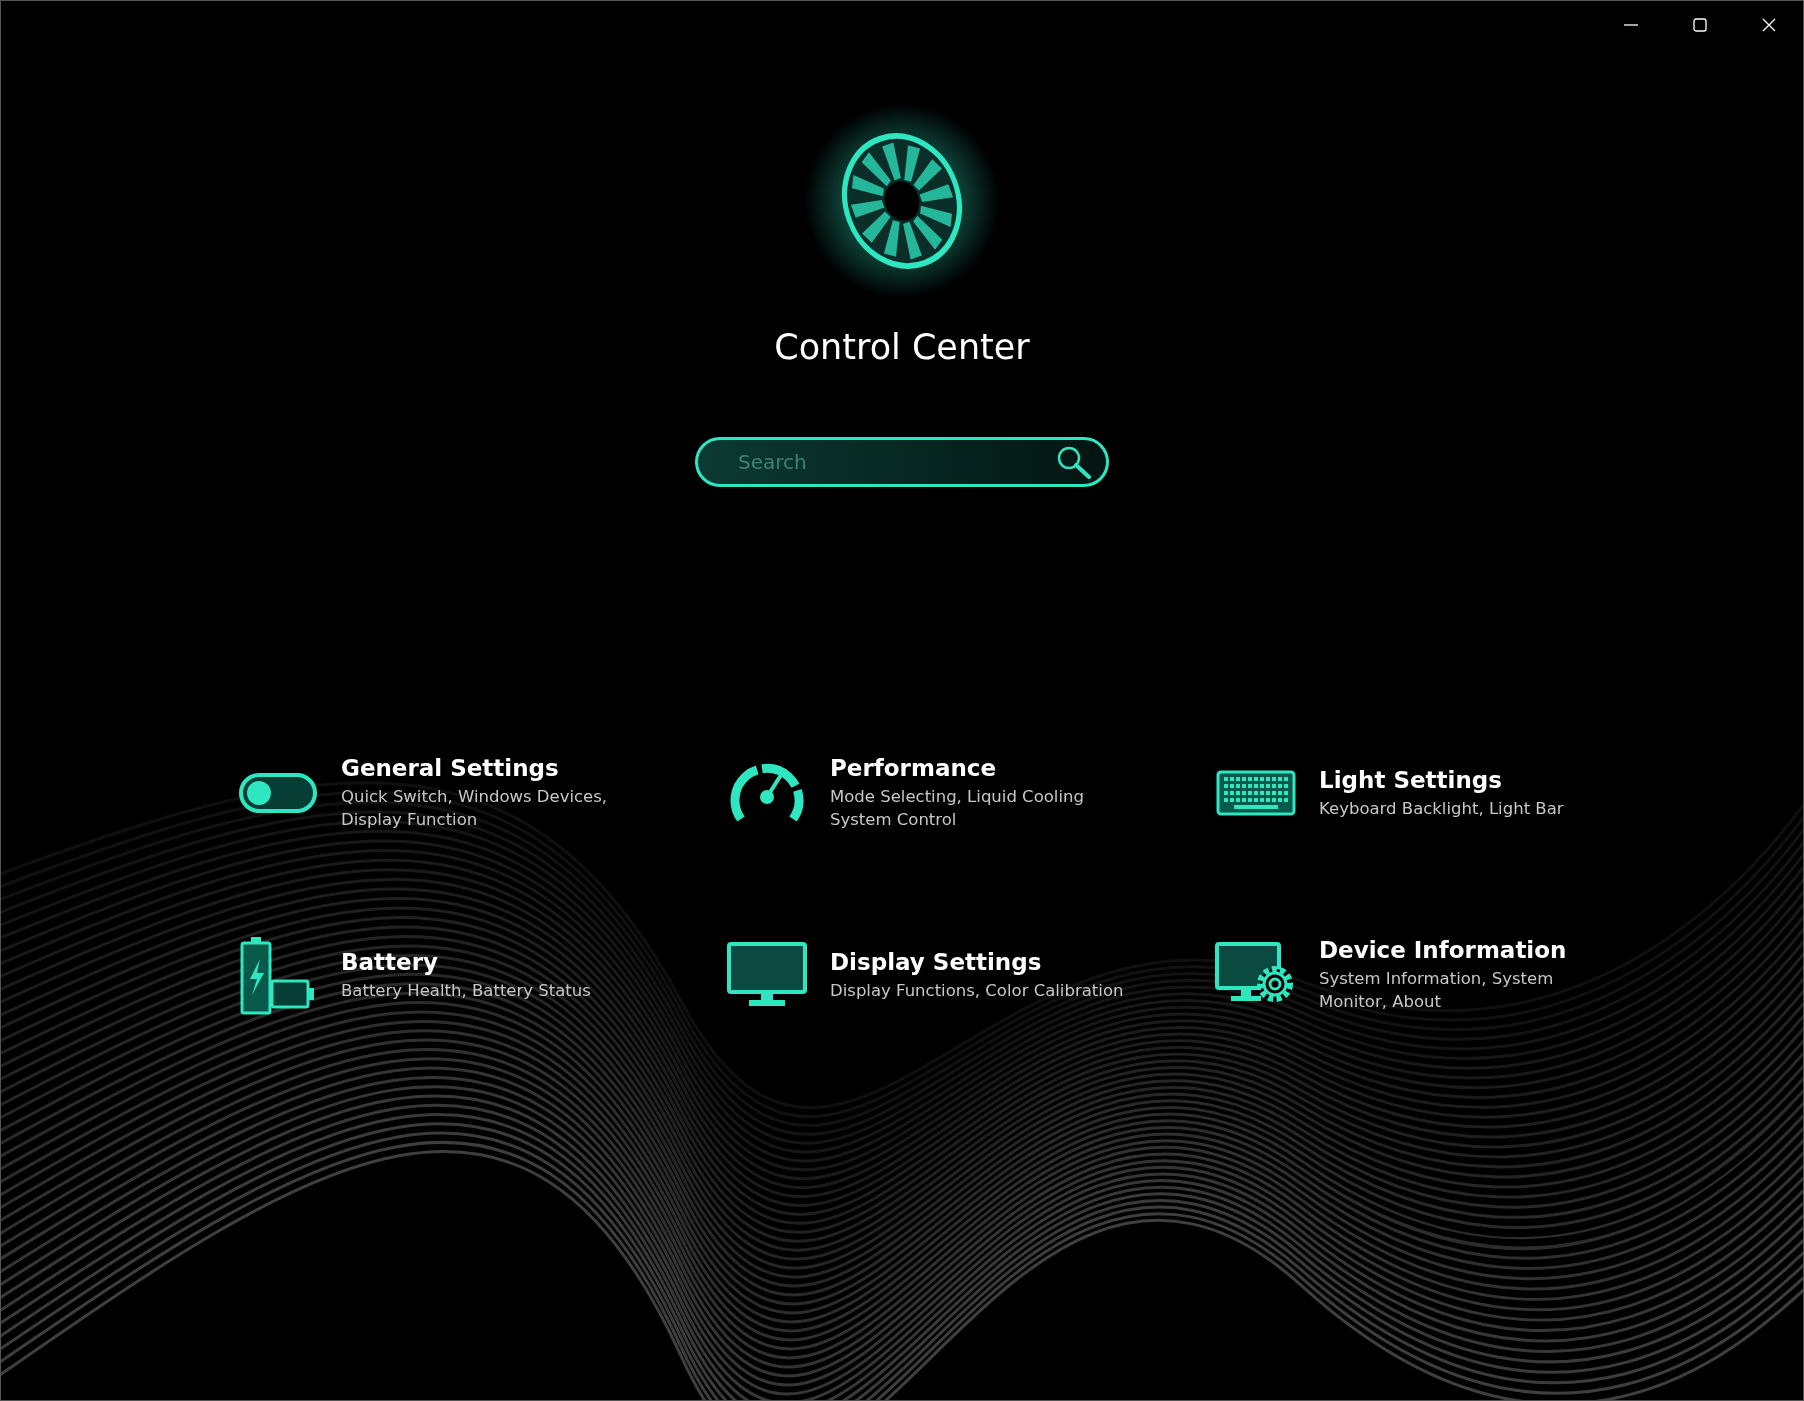  Describe the element at coordinates (767, 975) in the screenshot. I see `monitor-icon` at that location.